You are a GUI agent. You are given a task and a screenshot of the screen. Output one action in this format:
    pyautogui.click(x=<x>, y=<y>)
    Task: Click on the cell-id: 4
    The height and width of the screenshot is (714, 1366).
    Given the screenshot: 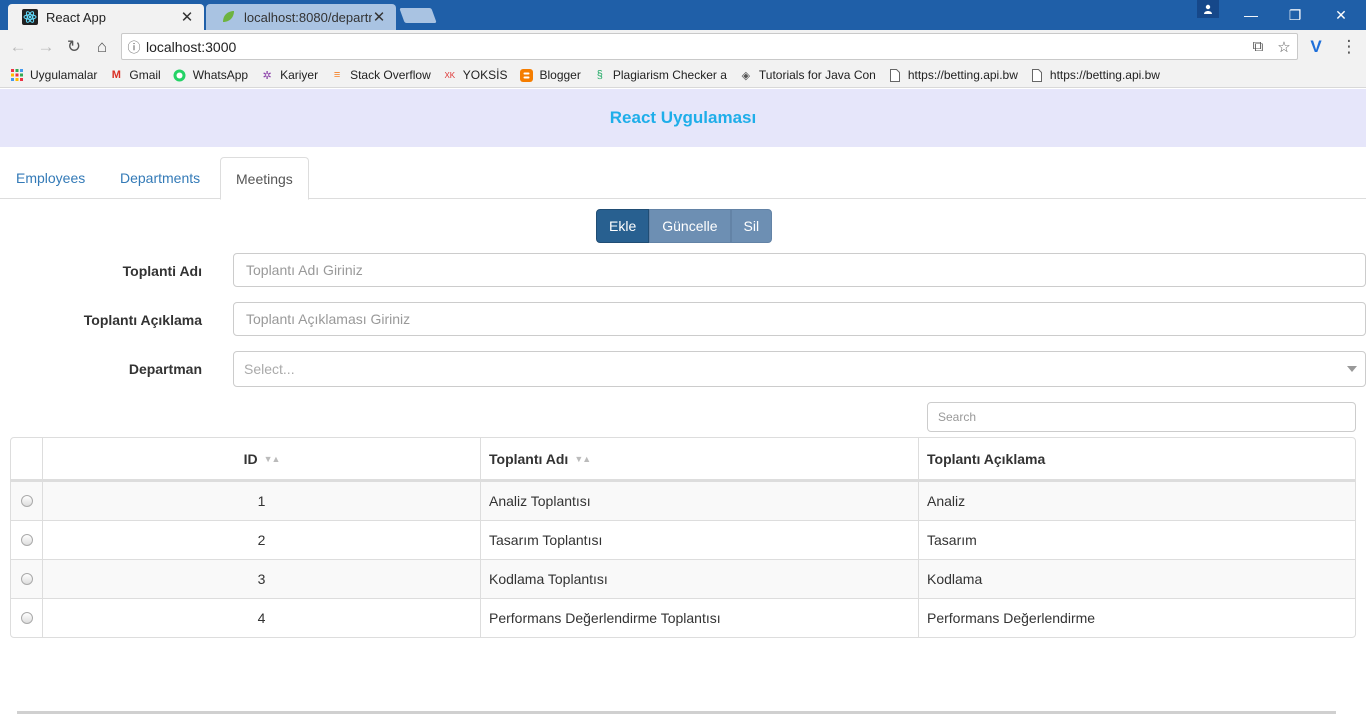 What is the action you would take?
    pyautogui.click(x=261, y=618)
    